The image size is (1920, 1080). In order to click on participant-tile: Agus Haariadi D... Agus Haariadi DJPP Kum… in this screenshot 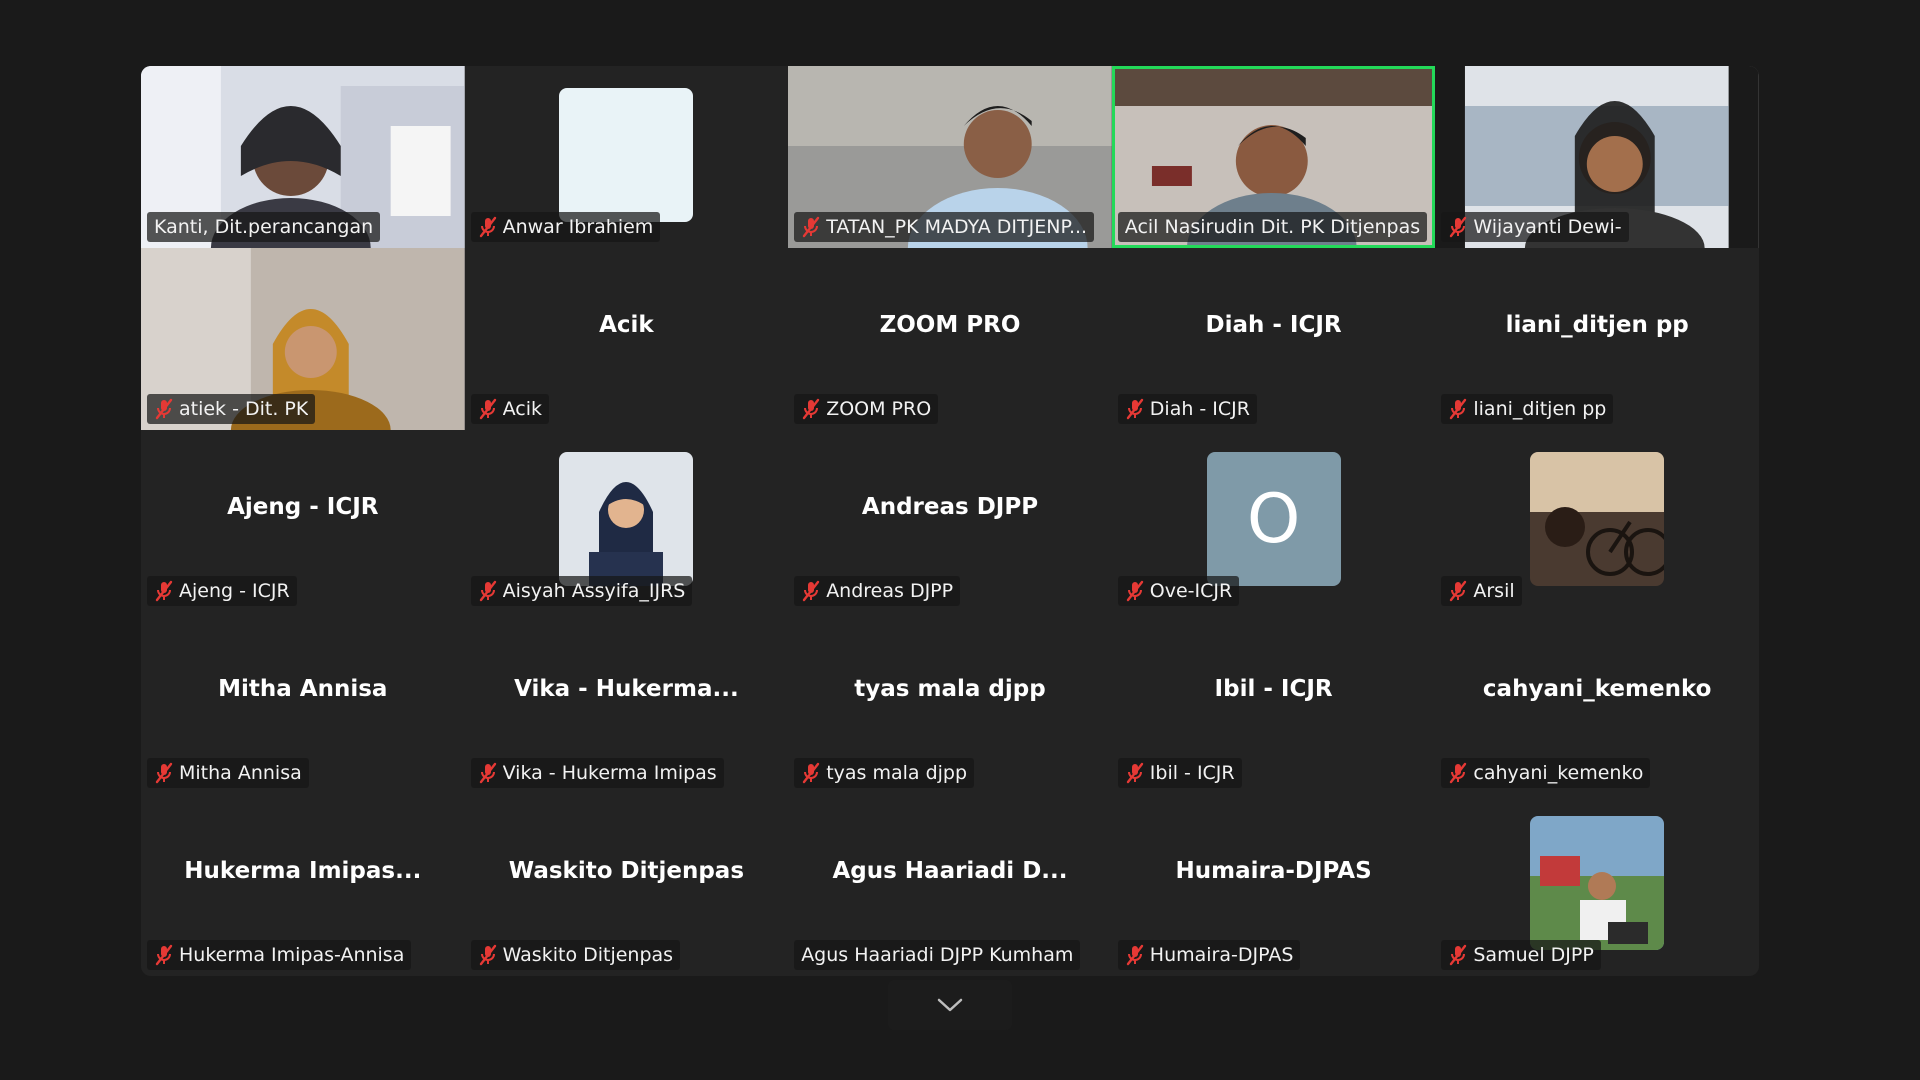, I will do `click(950, 885)`.